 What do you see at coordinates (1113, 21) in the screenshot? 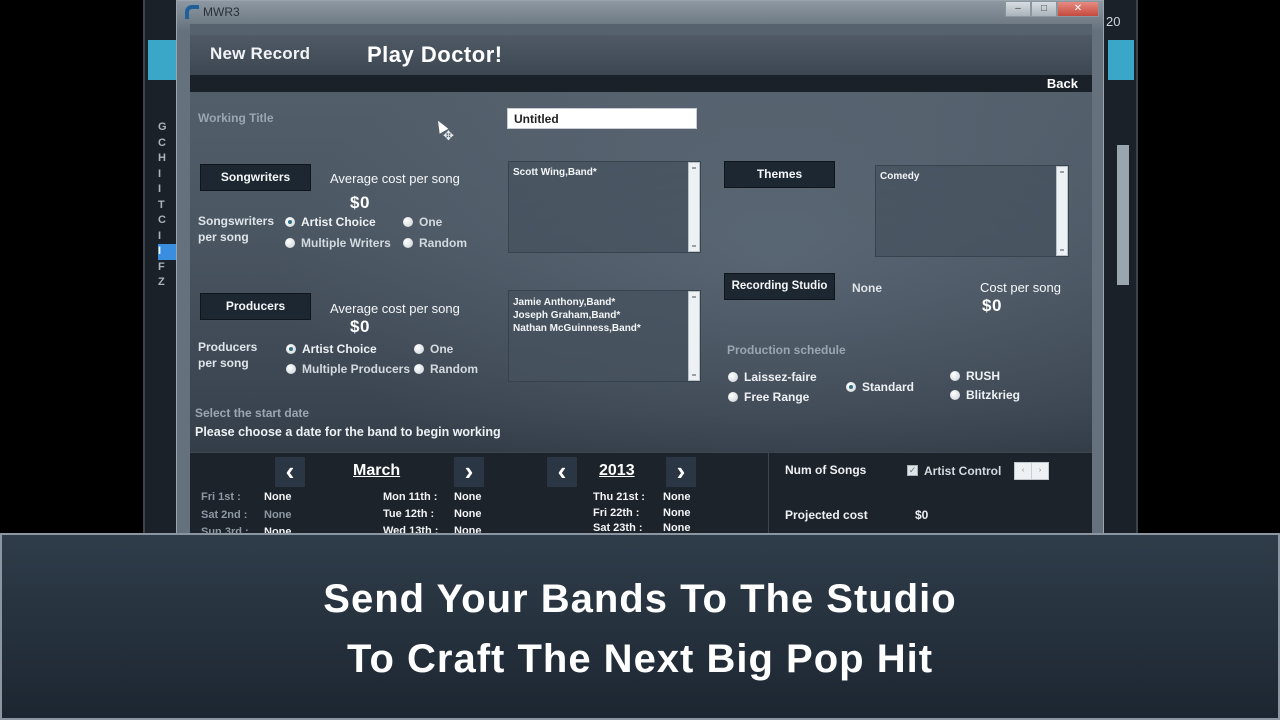
I see `background-app-number: 20` at bounding box center [1113, 21].